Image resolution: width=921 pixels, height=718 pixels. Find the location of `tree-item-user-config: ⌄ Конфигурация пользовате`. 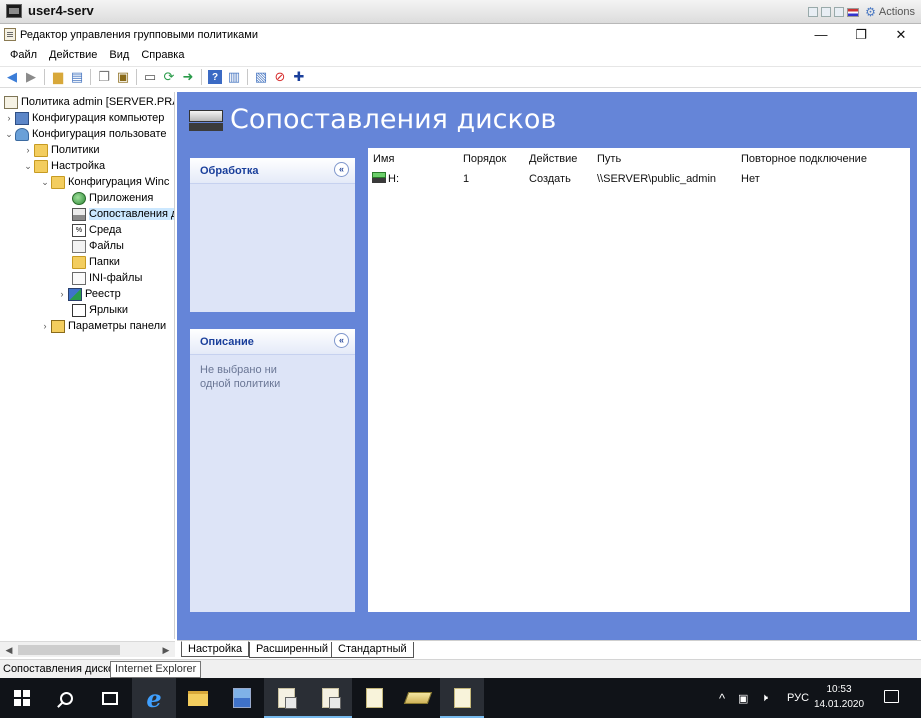

tree-item-user-config: ⌄ Конфигурация пользовате is located at coordinates (85, 134).